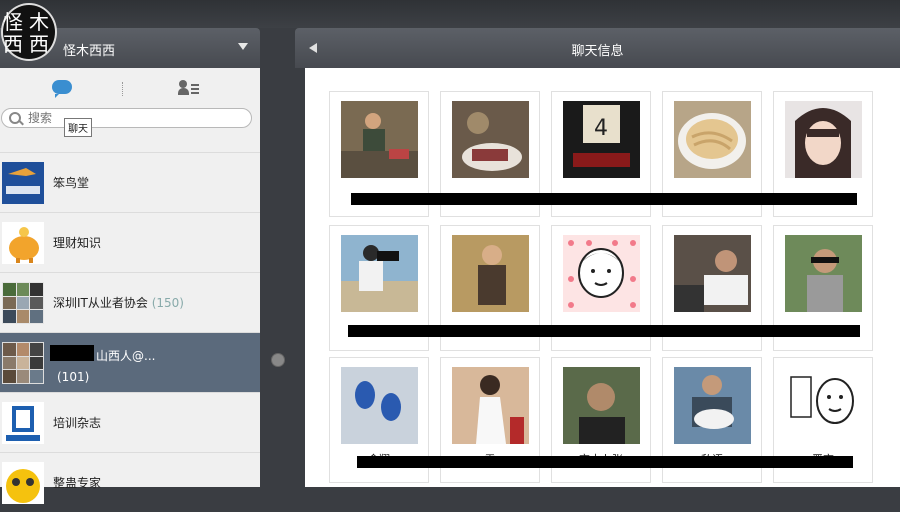 This screenshot has height=512, width=900. What do you see at coordinates (118, 303) in the screenshot?
I see `conversation-name: 深圳IT从业者协会 (150)` at bounding box center [118, 303].